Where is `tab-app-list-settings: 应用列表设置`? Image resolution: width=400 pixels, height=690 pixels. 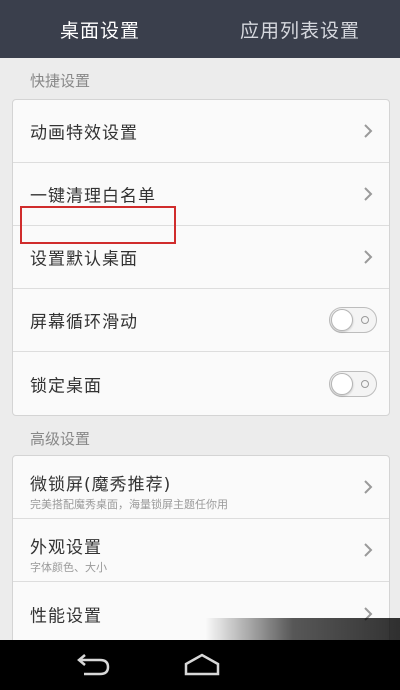
tab-app-list-settings: 应用列表设置 is located at coordinates (300, 29).